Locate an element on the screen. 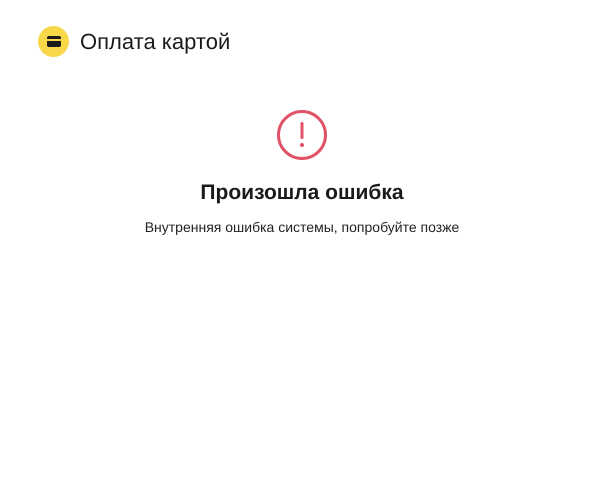 The image size is (604, 480). card-icon is located at coordinates (53, 41).